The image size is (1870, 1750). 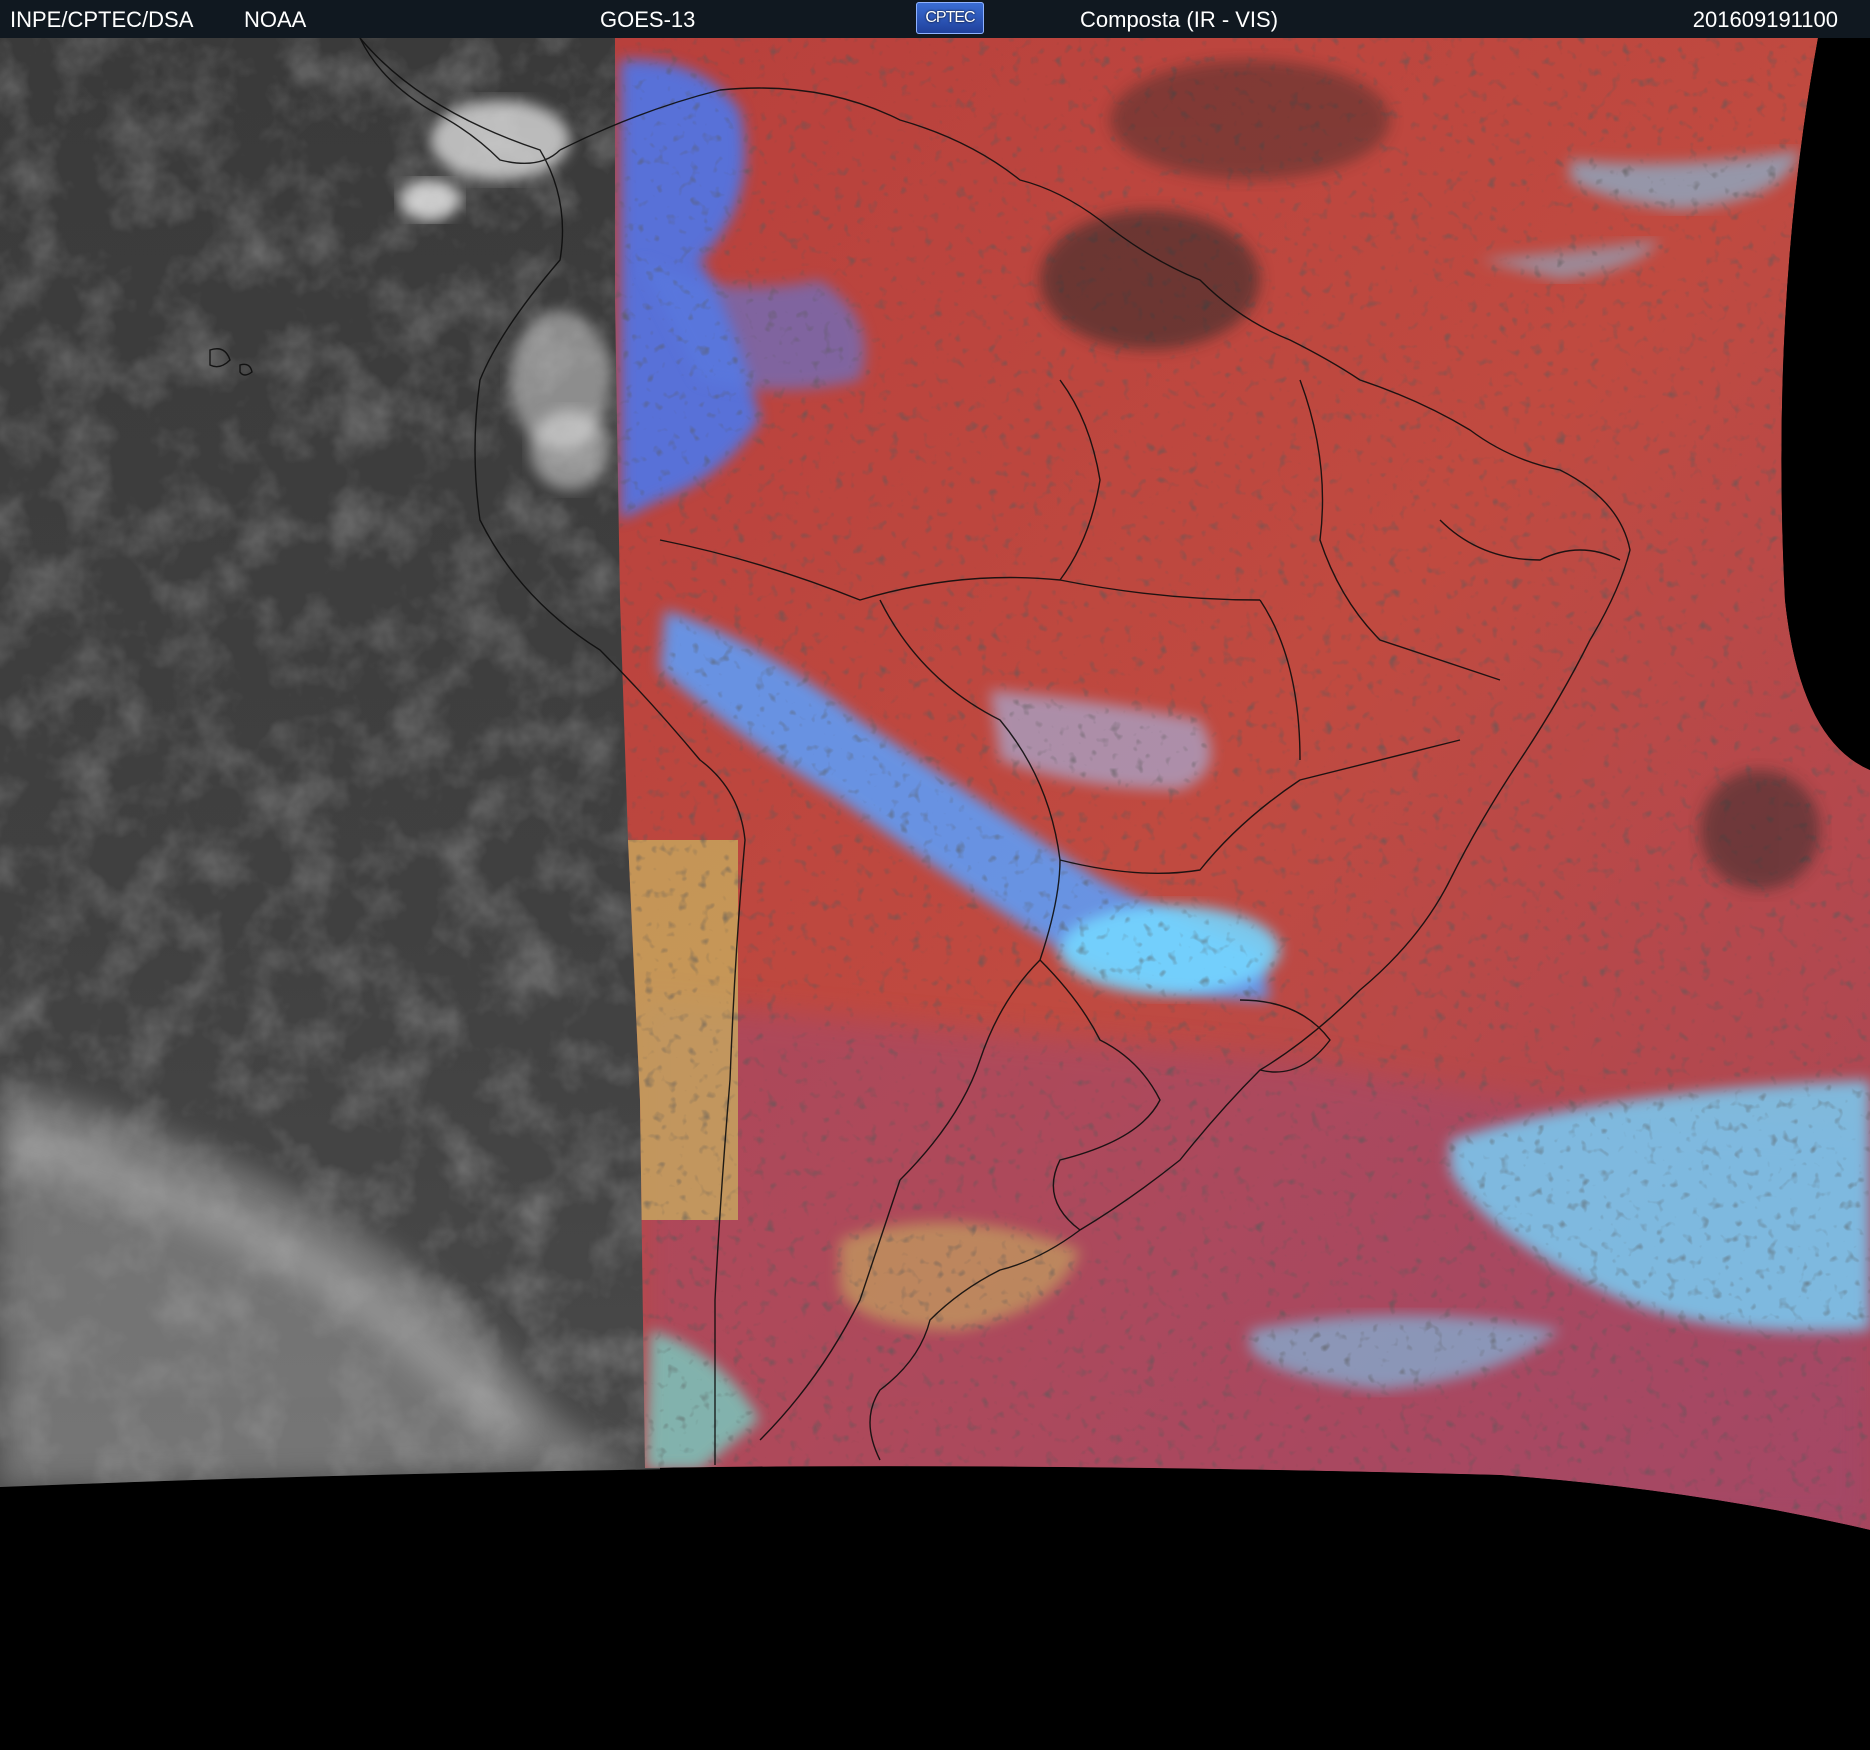 I want to click on logo-text: CPTEC, so click(x=950, y=17).